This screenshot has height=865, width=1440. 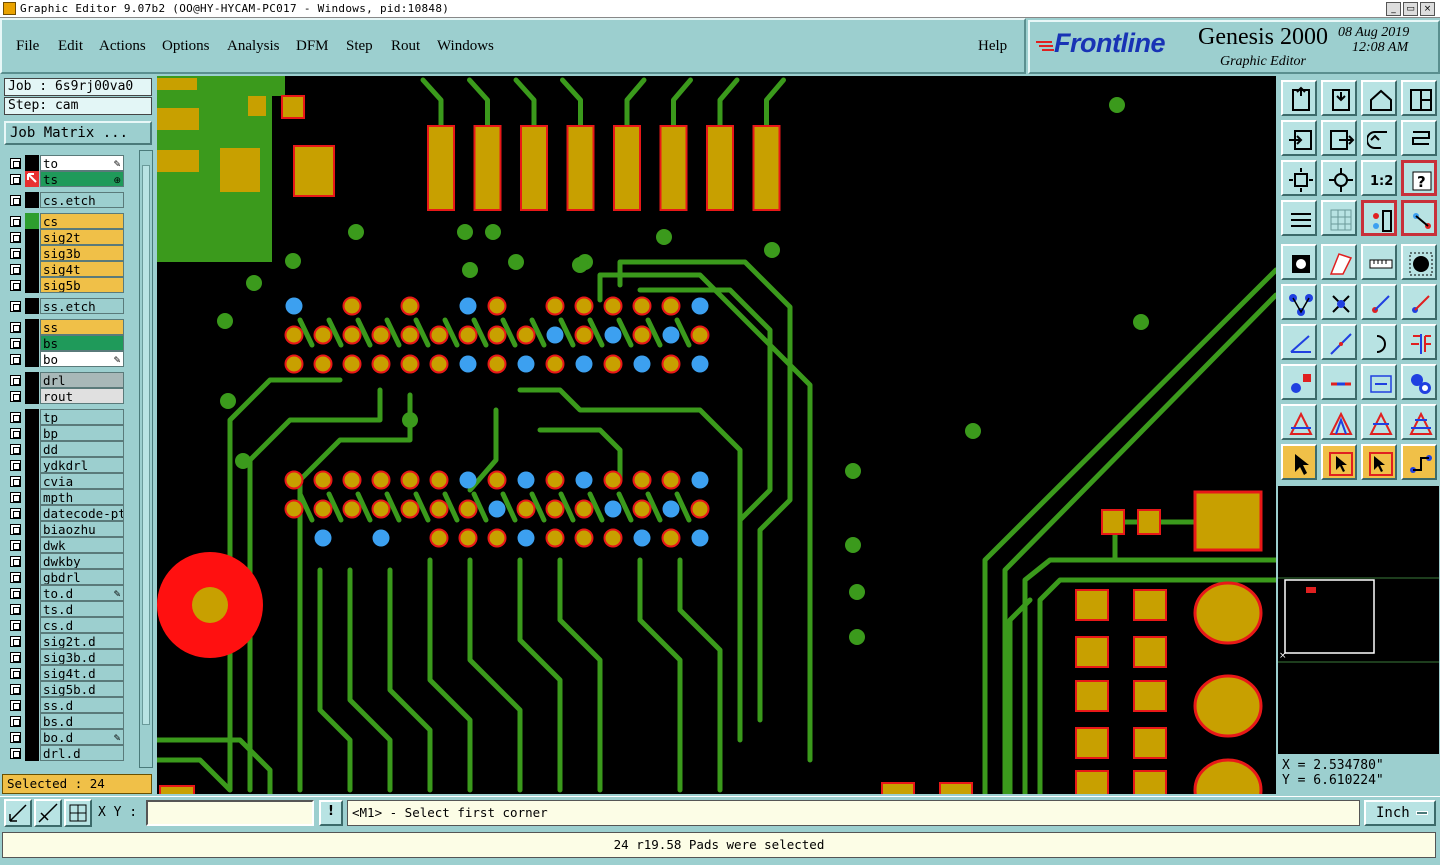 What do you see at coordinates (82, 673) in the screenshot?
I see `layer-name: sig4t.d` at bounding box center [82, 673].